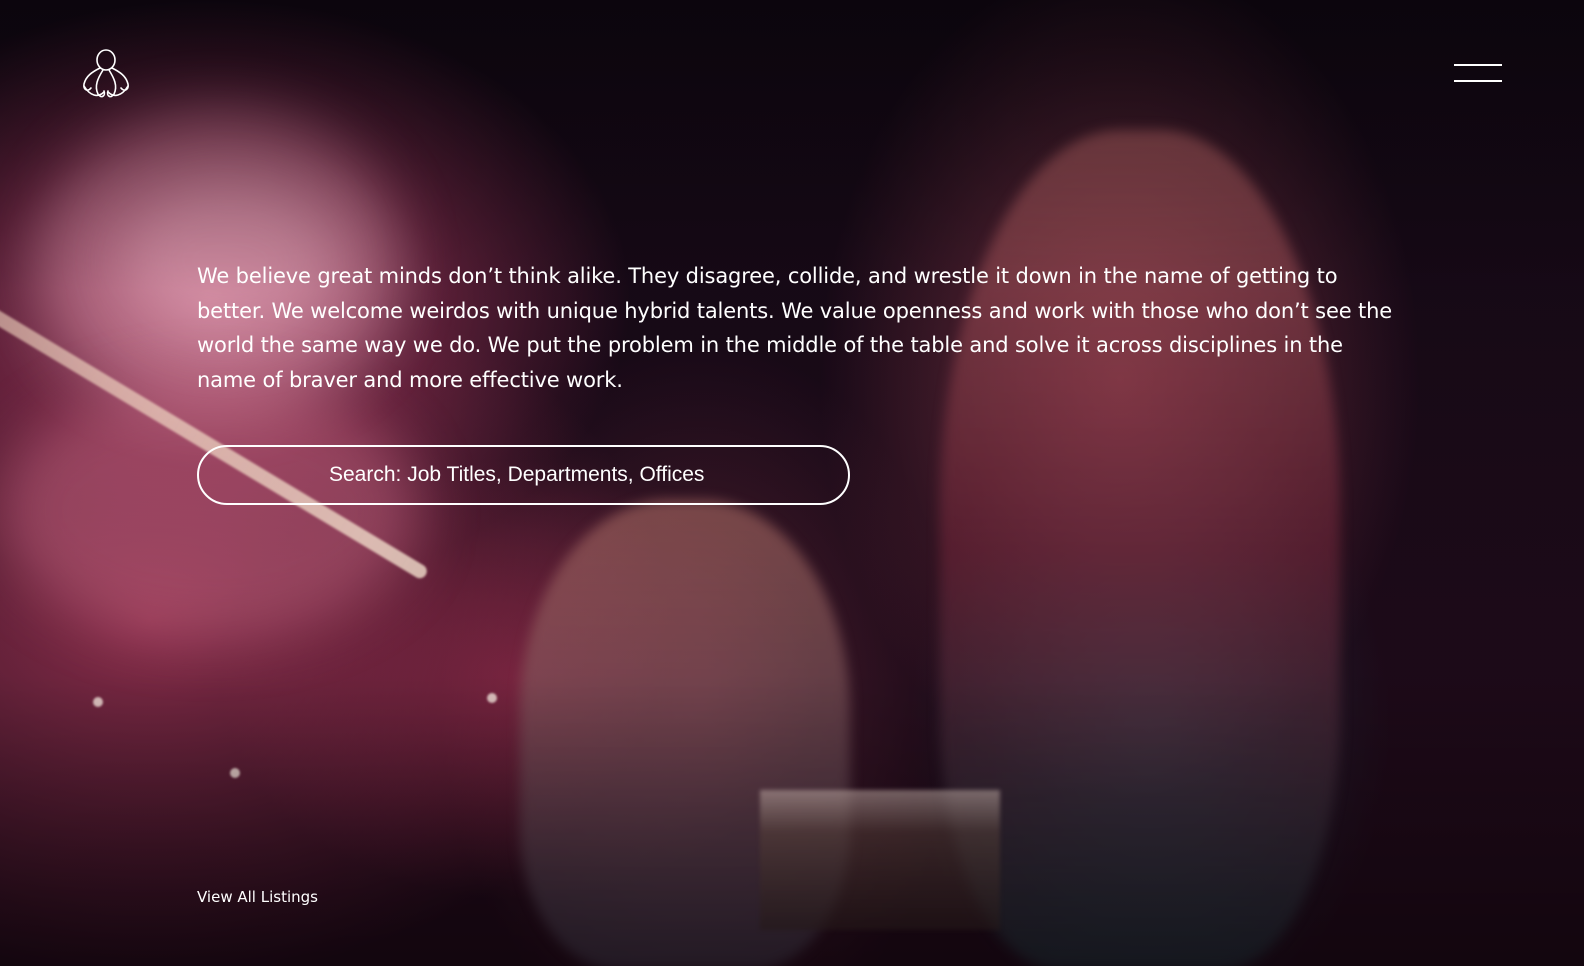 This screenshot has width=1584, height=966. I want to click on hamburger-menu-icon, so click(1478, 74).